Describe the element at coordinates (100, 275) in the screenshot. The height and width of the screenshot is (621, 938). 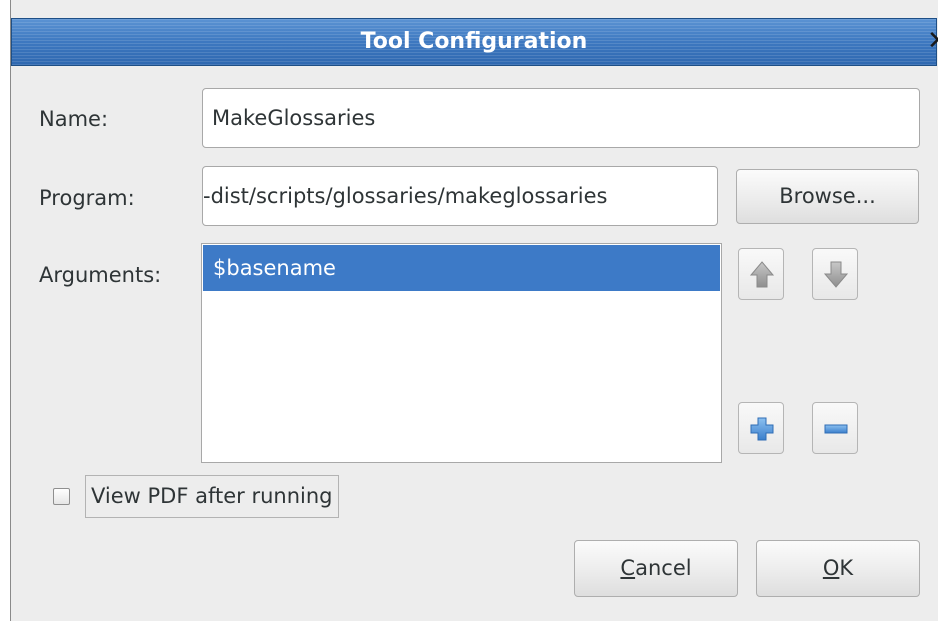
I see `arguments-label: Arguments:` at that location.